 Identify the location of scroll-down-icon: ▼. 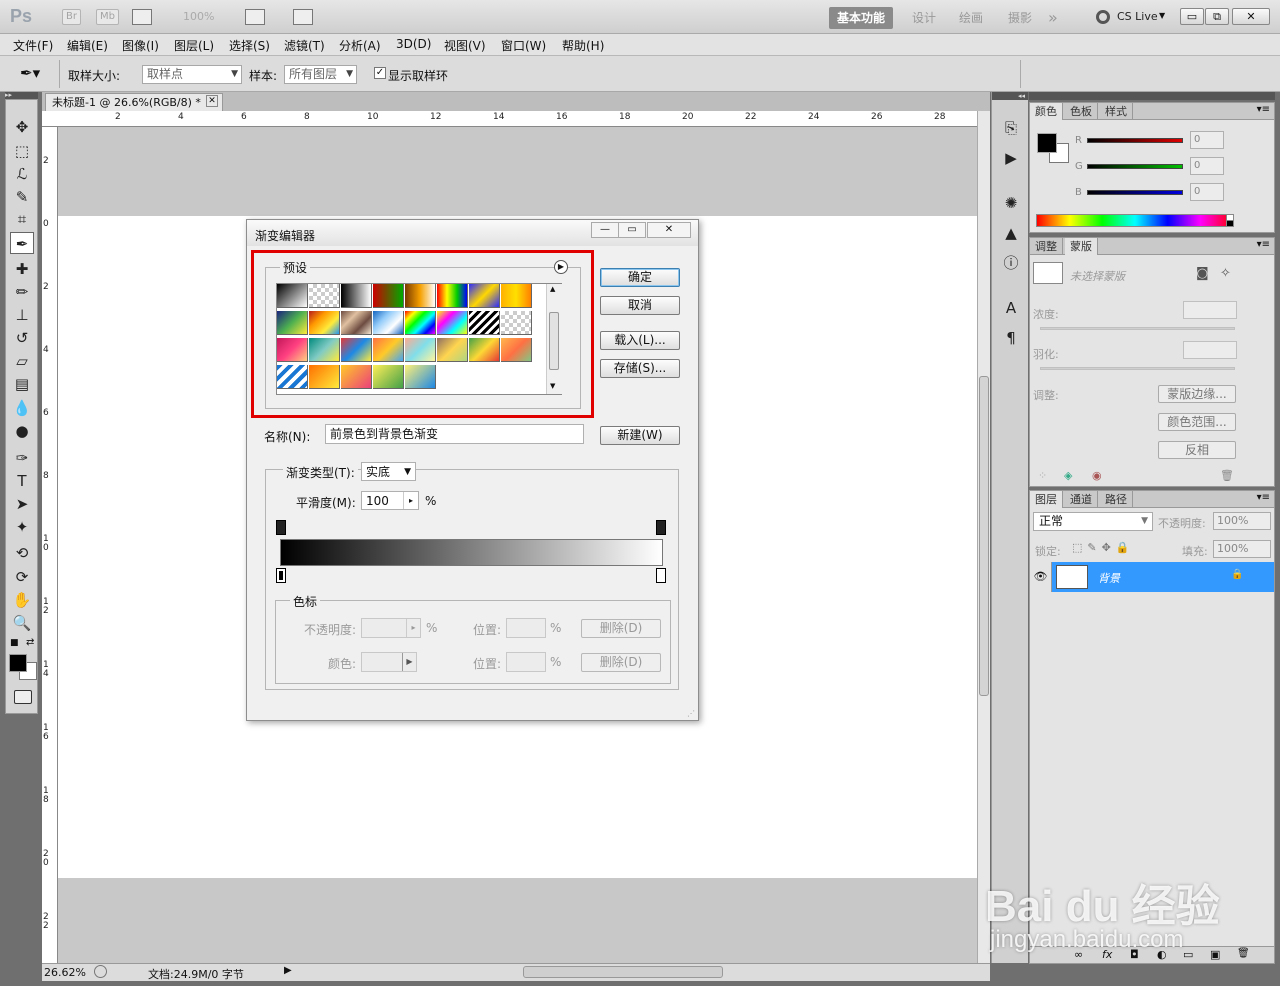
(552, 386).